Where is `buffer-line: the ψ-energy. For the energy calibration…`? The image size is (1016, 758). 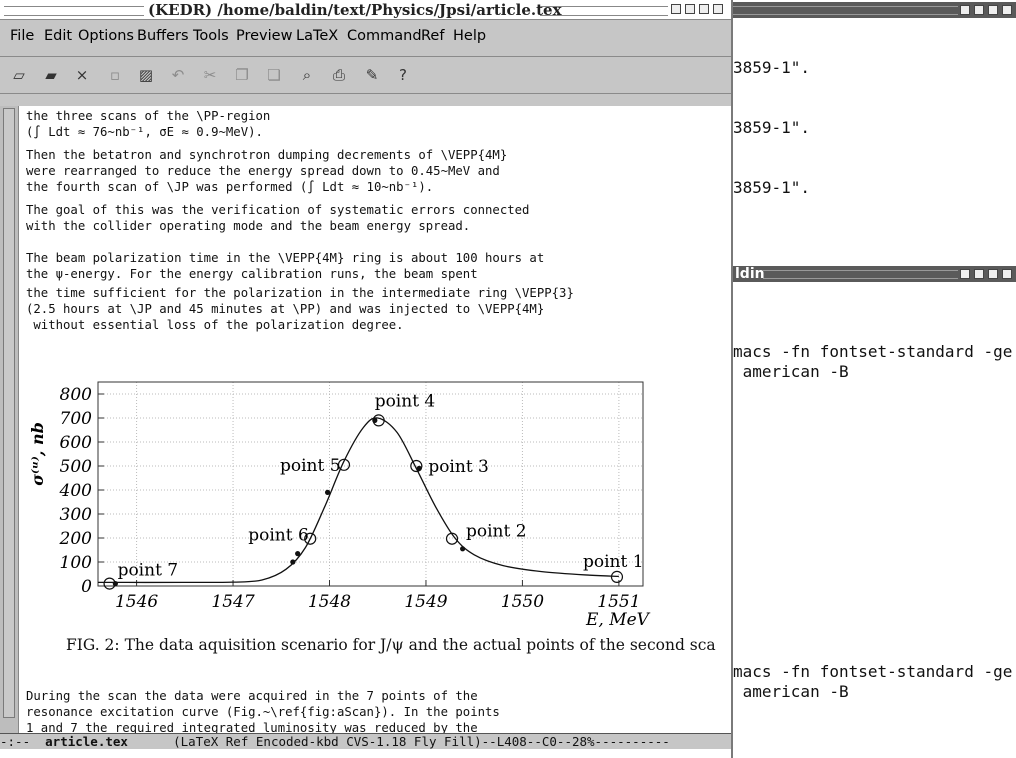
buffer-line: the ψ-energy. For the energy calibration… is located at coordinates (252, 274).